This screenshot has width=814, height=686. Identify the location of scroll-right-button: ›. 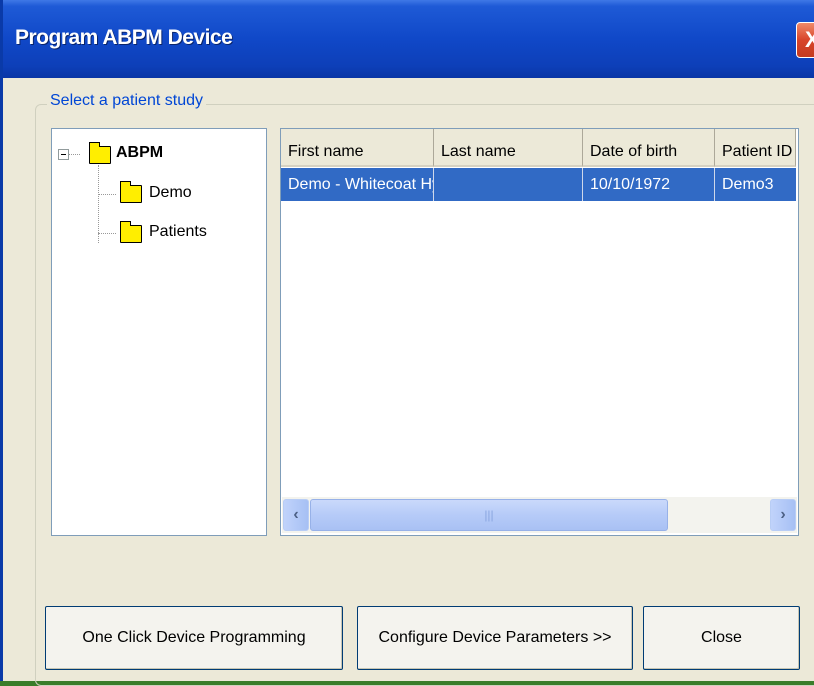
(783, 515).